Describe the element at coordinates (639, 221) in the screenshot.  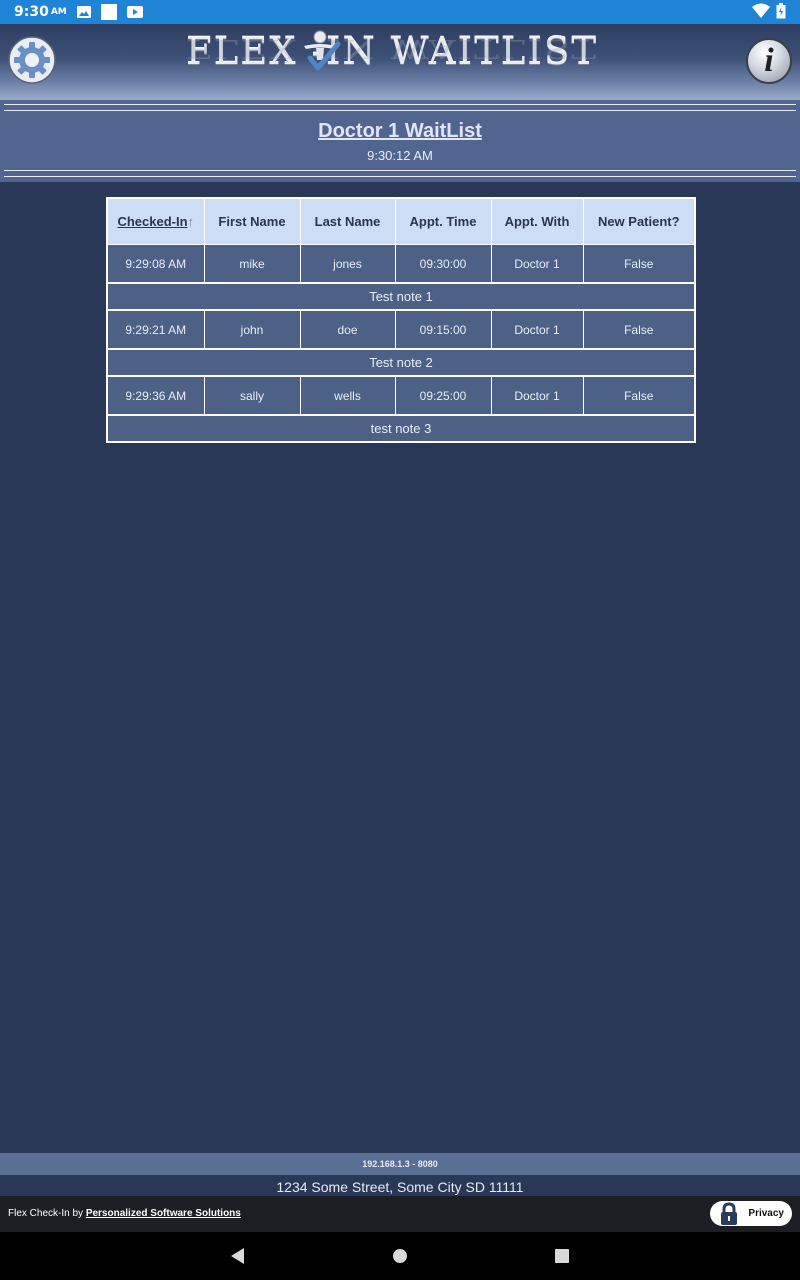
I see `column-header-new-patient: New Patient?` at that location.